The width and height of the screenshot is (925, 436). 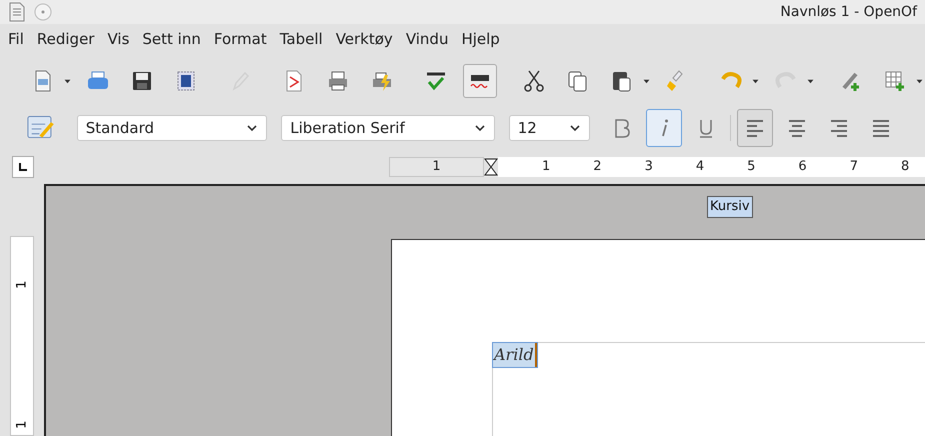 What do you see at coordinates (751, 167) in the screenshot?
I see `ruler-number: 5` at bounding box center [751, 167].